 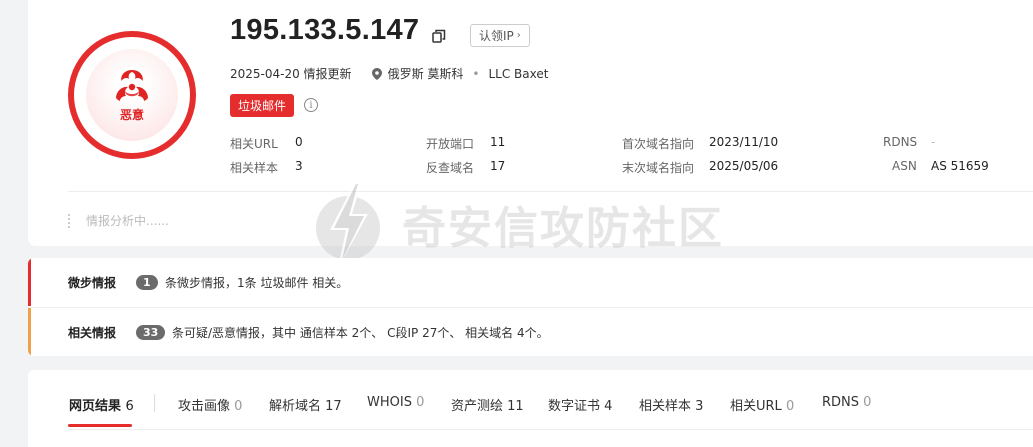 What do you see at coordinates (132, 85) in the screenshot?
I see `biohazard-icon` at bounding box center [132, 85].